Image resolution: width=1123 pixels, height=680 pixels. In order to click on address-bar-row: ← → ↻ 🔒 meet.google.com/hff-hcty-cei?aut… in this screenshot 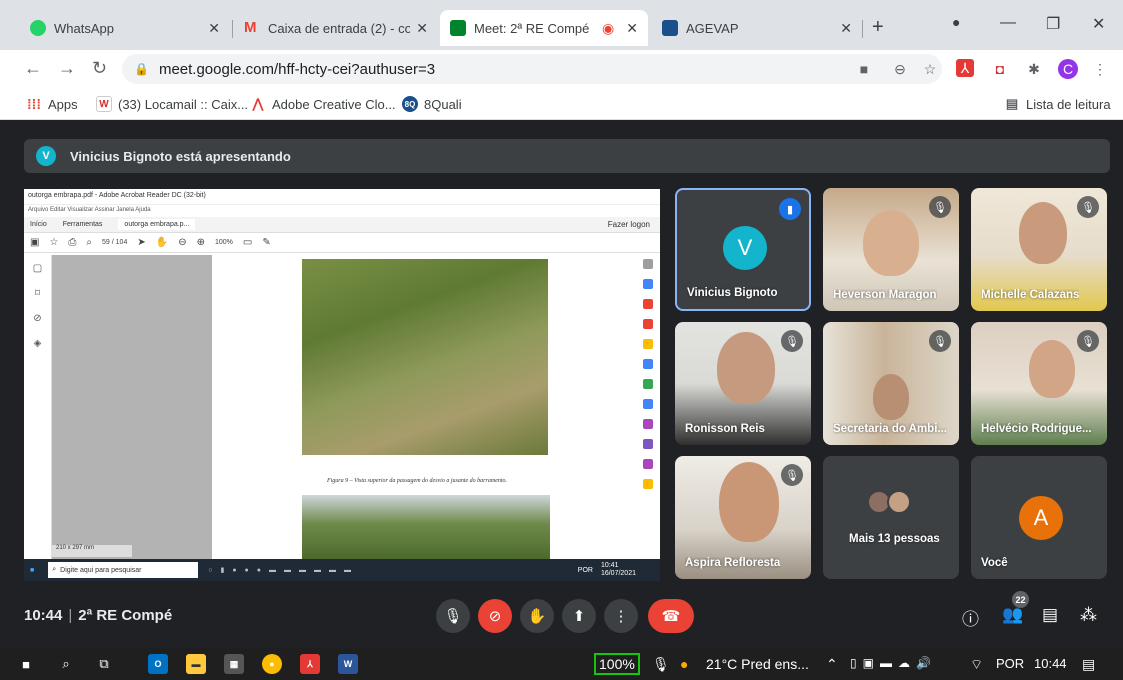, I will do `click(561, 69)`.